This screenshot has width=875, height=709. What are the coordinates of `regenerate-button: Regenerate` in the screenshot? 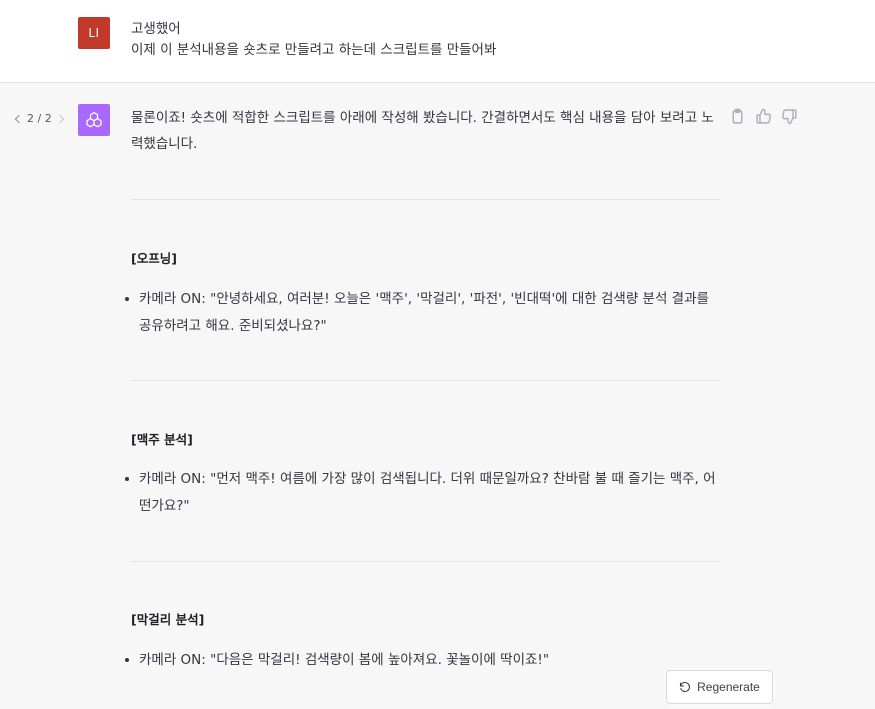 It's located at (719, 687).